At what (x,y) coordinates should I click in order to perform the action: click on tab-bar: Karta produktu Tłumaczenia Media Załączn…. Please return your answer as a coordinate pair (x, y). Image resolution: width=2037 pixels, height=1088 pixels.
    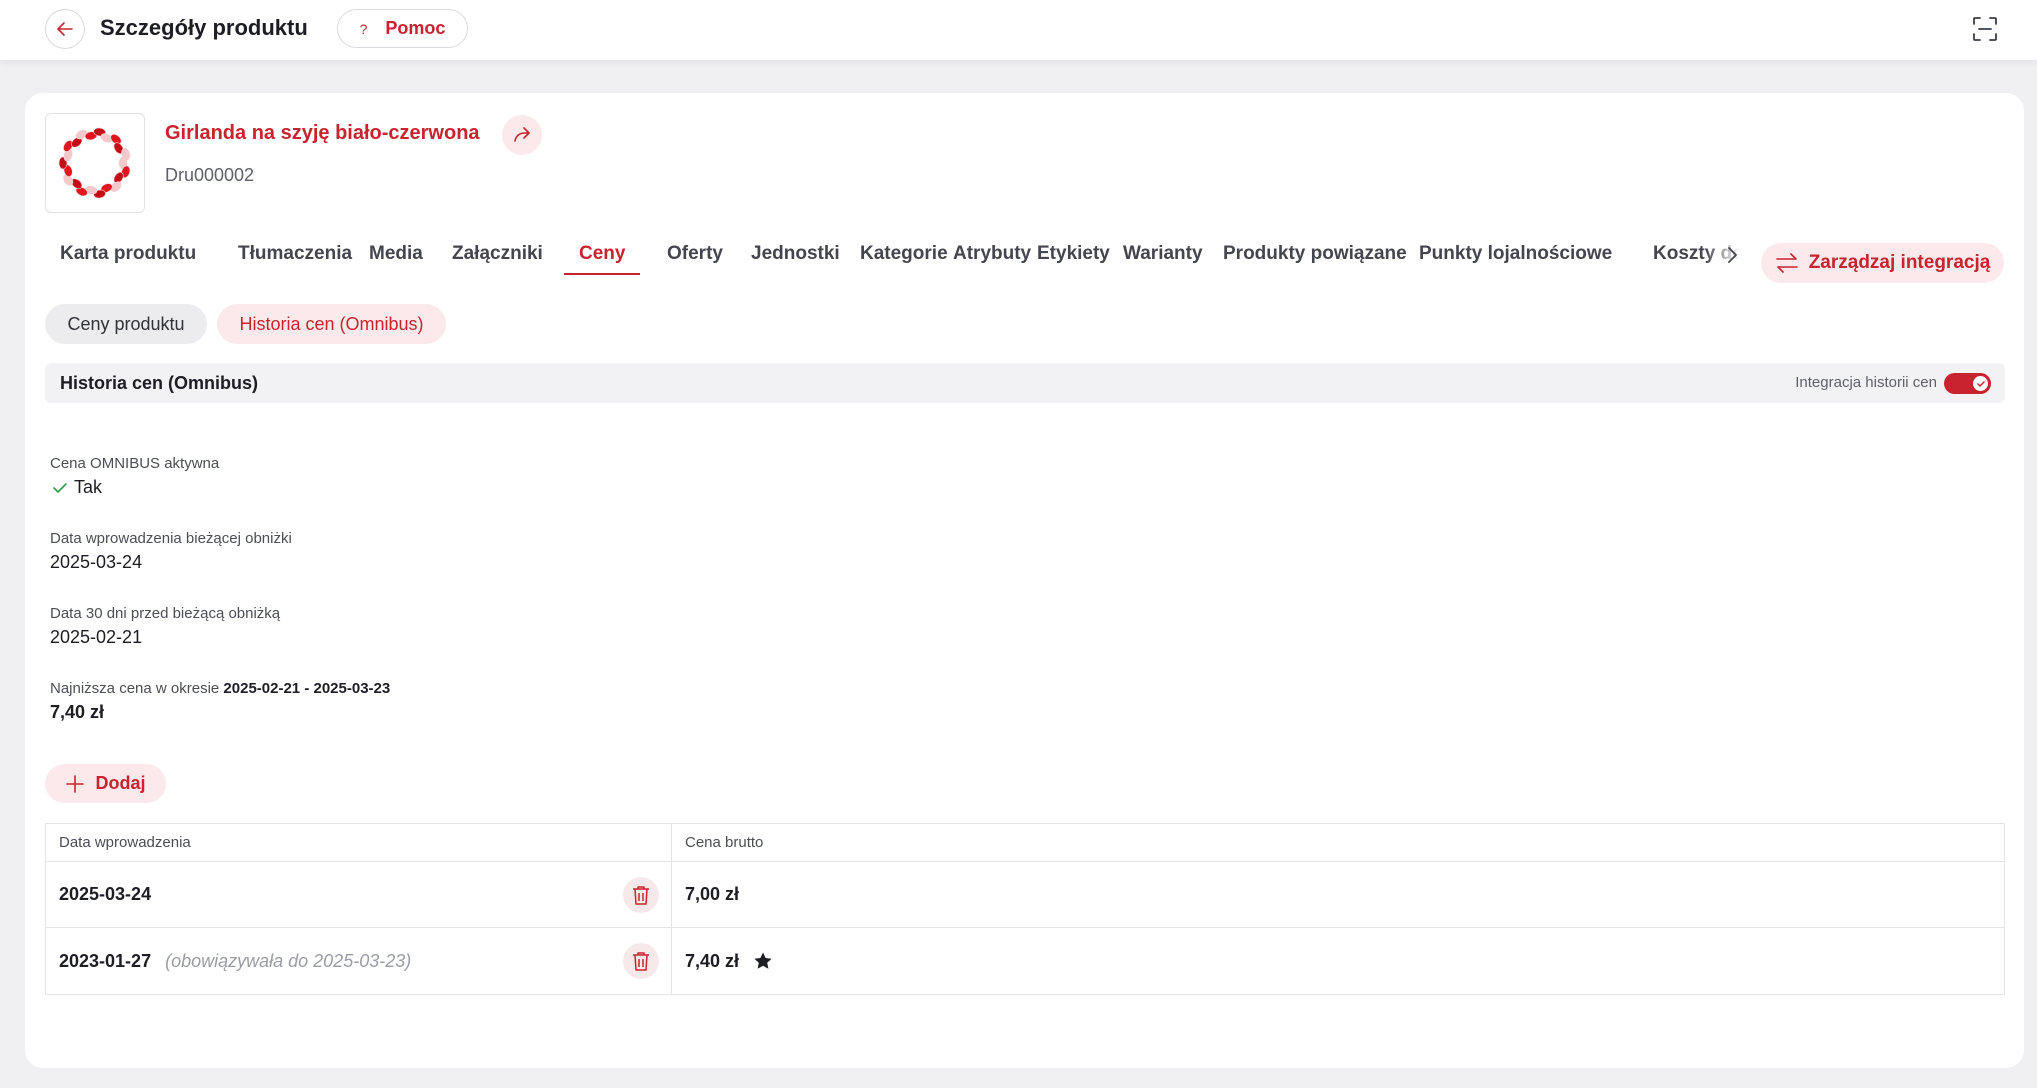
    Looking at the image, I should click on (900, 259).